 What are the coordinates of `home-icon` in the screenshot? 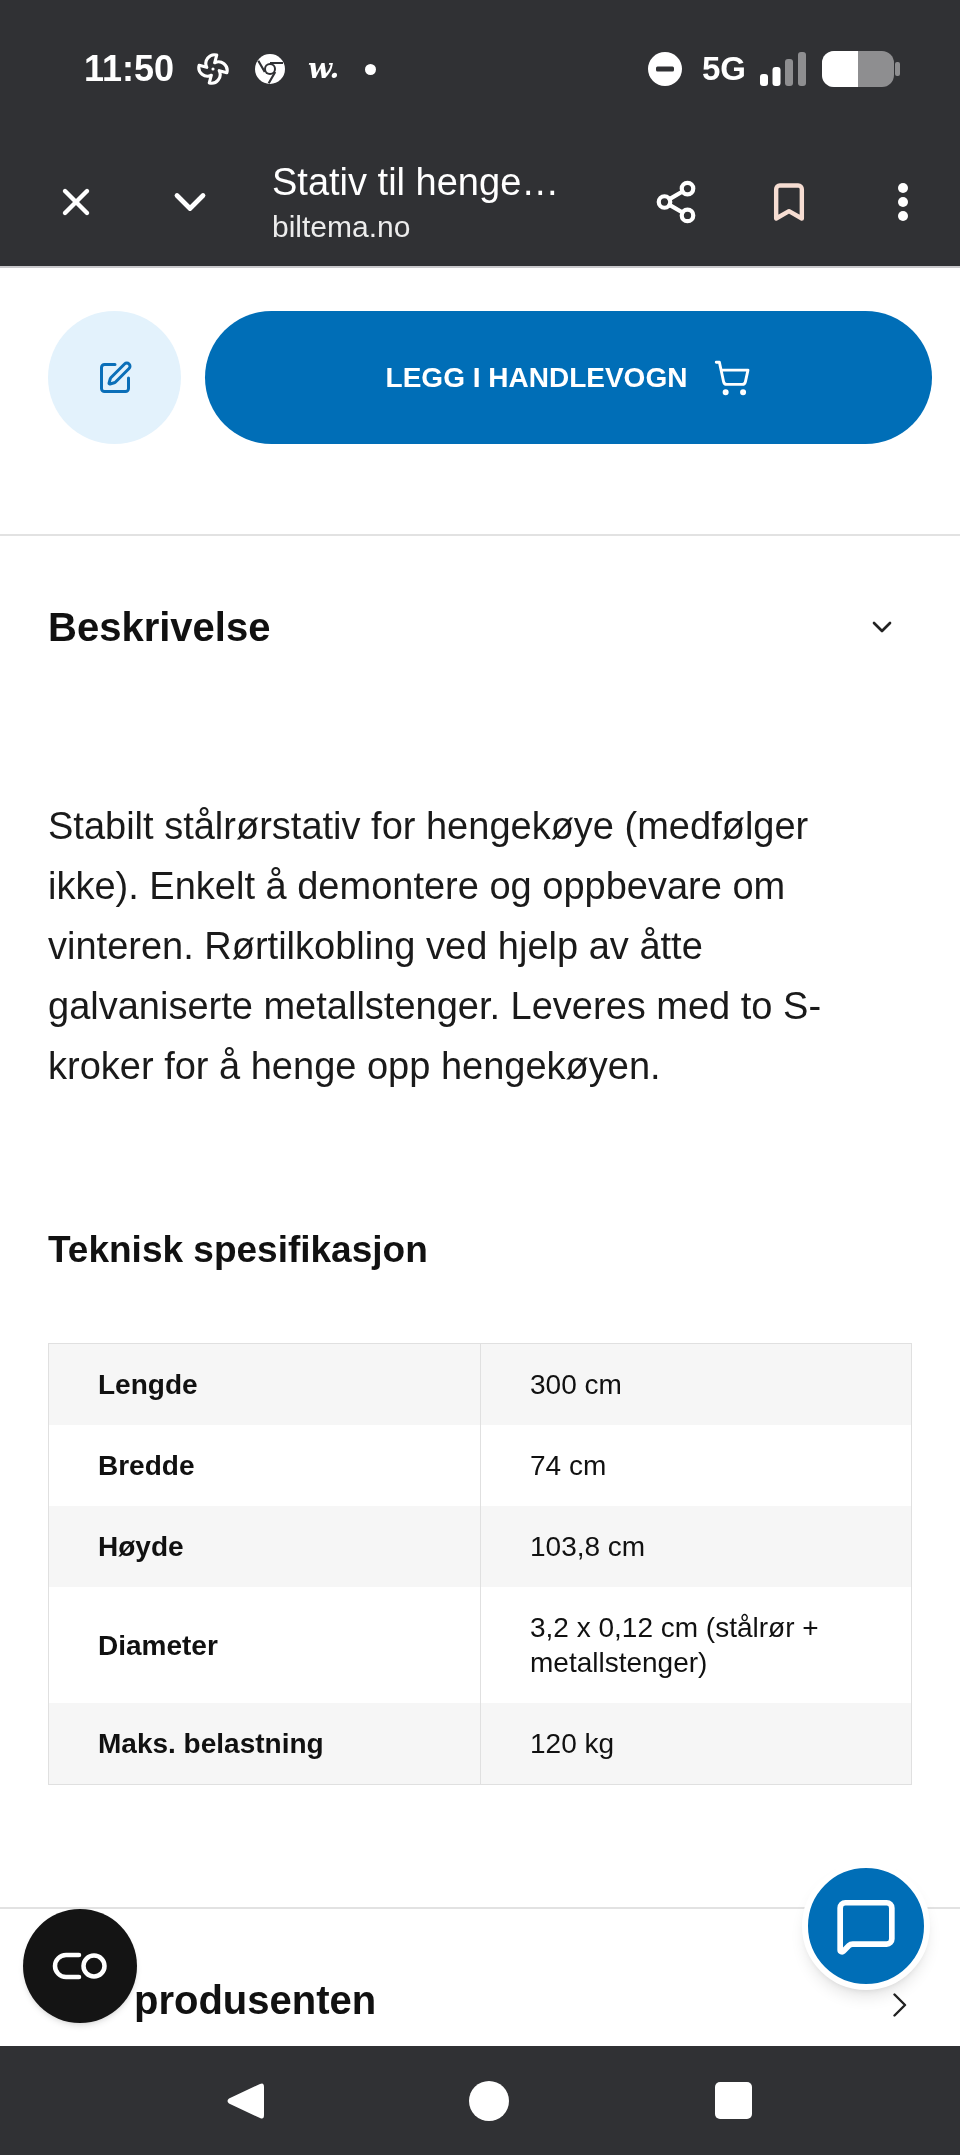 It's located at (489, 2100).